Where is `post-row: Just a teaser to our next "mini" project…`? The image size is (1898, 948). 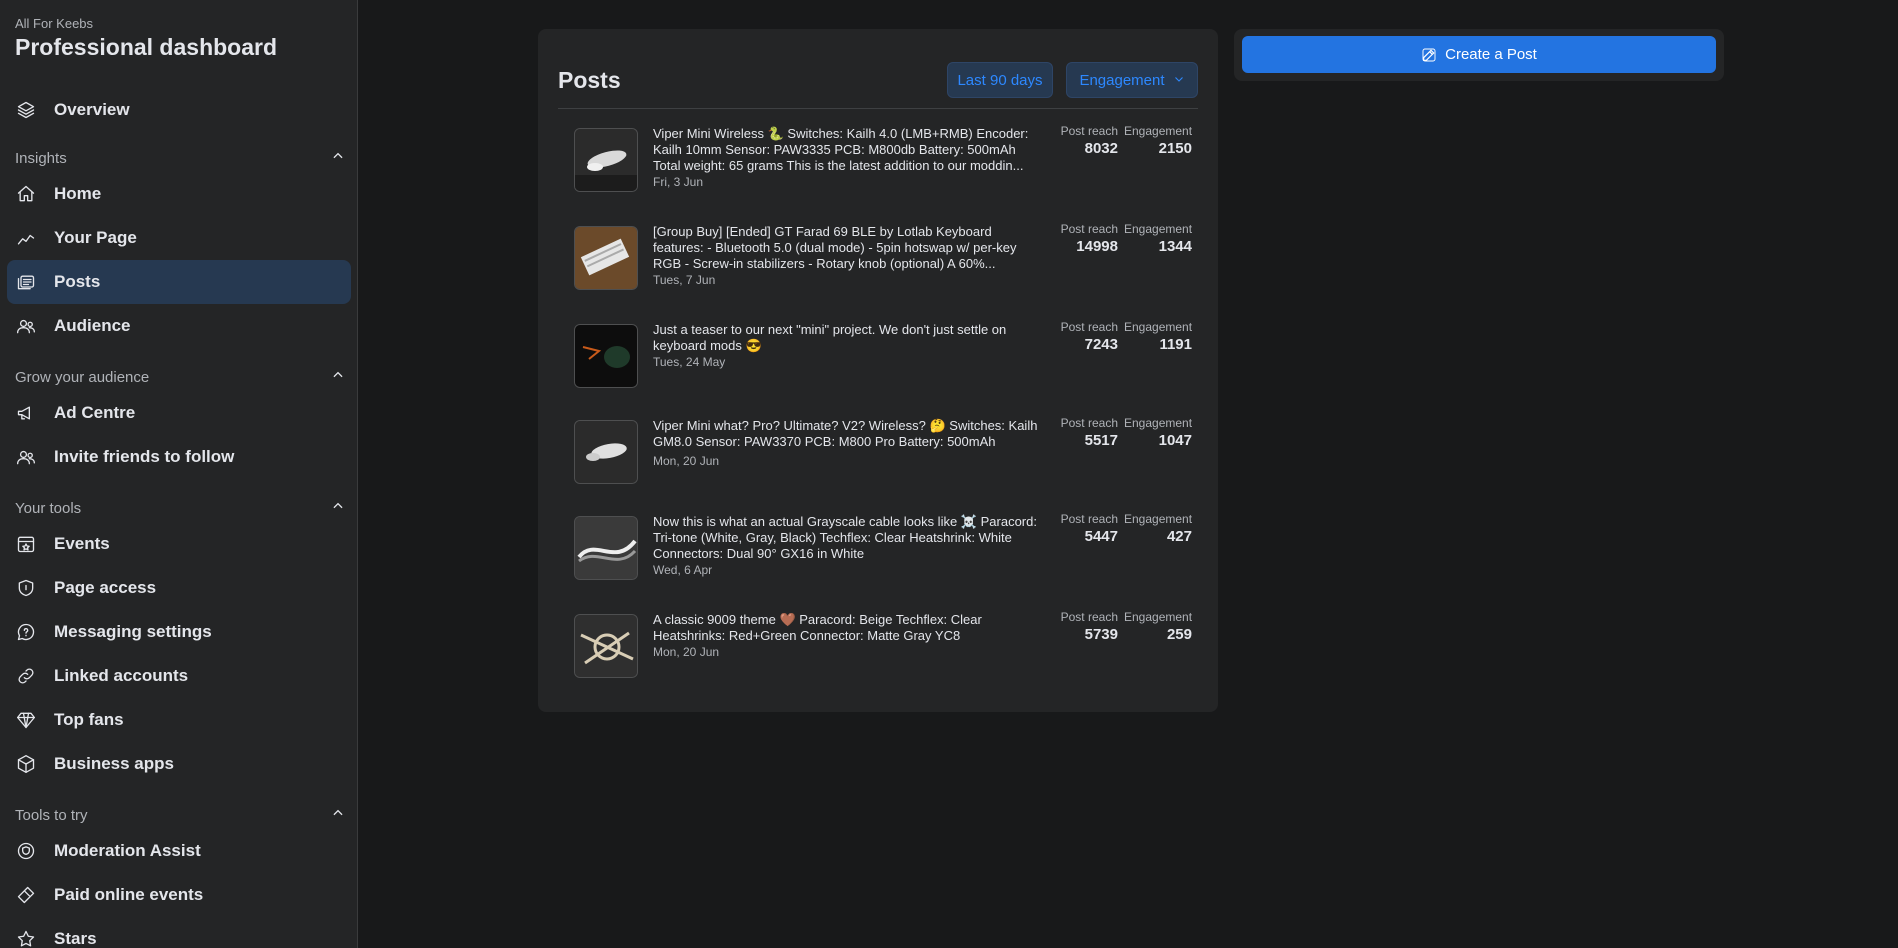 post-row: Just a teaser to our next "mini" project… is located at coordinates (883, 356).